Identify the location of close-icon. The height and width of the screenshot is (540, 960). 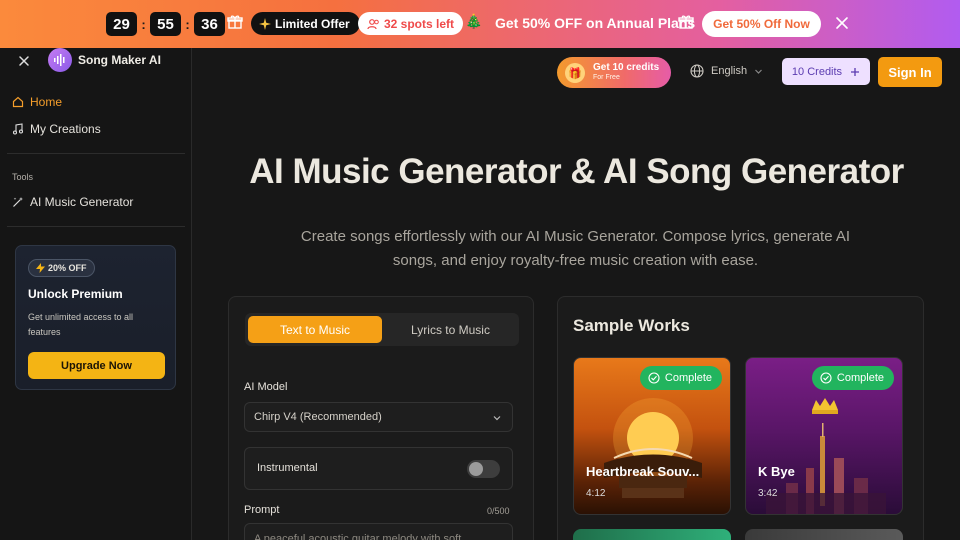
(842, 23).